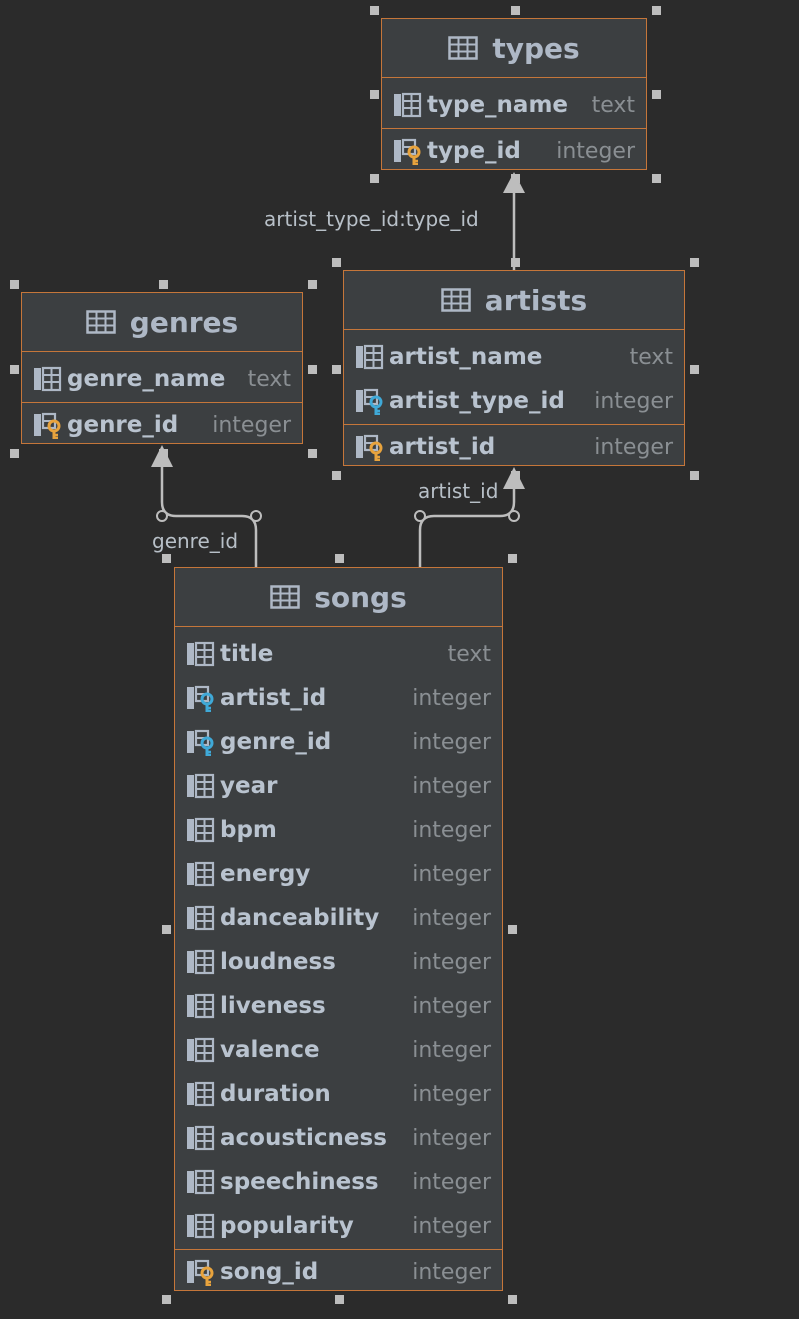  What do you see at coordinates (195, 541) in the screenshot?
I see `relation-label-songs-genres: genre_id` at bounding box center [195, 541].